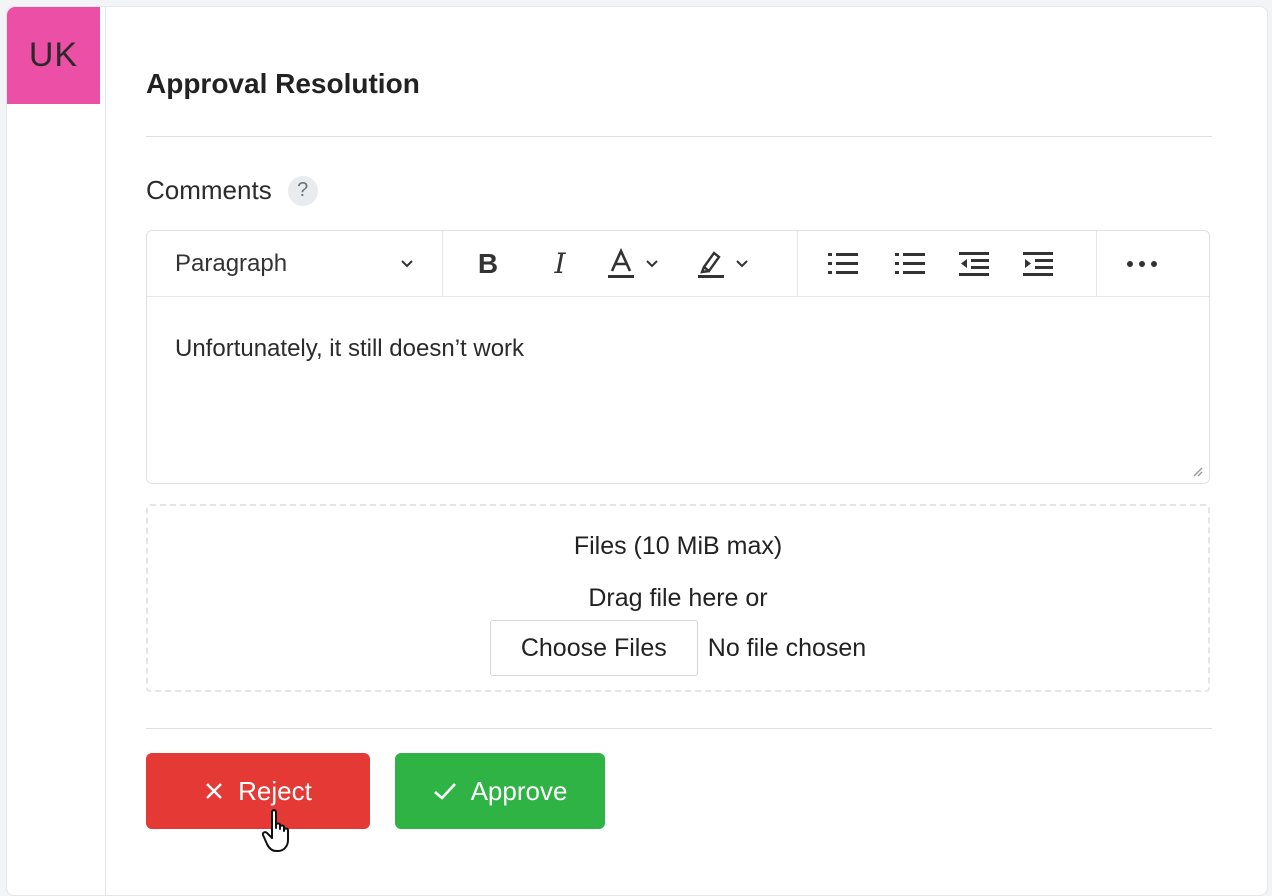 The image size is (1272, 896). Describe the element at coordinates (519, 790) in the screenshot. I see `approve-label: Approve` at that location.